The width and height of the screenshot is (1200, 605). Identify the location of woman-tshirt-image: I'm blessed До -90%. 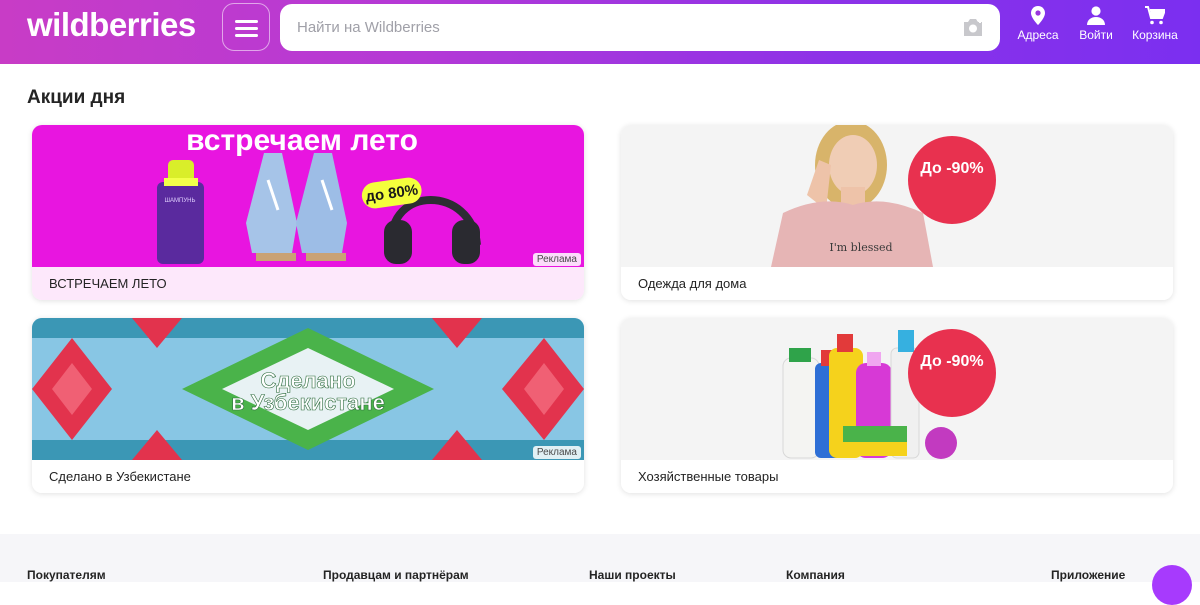
(883, 196).